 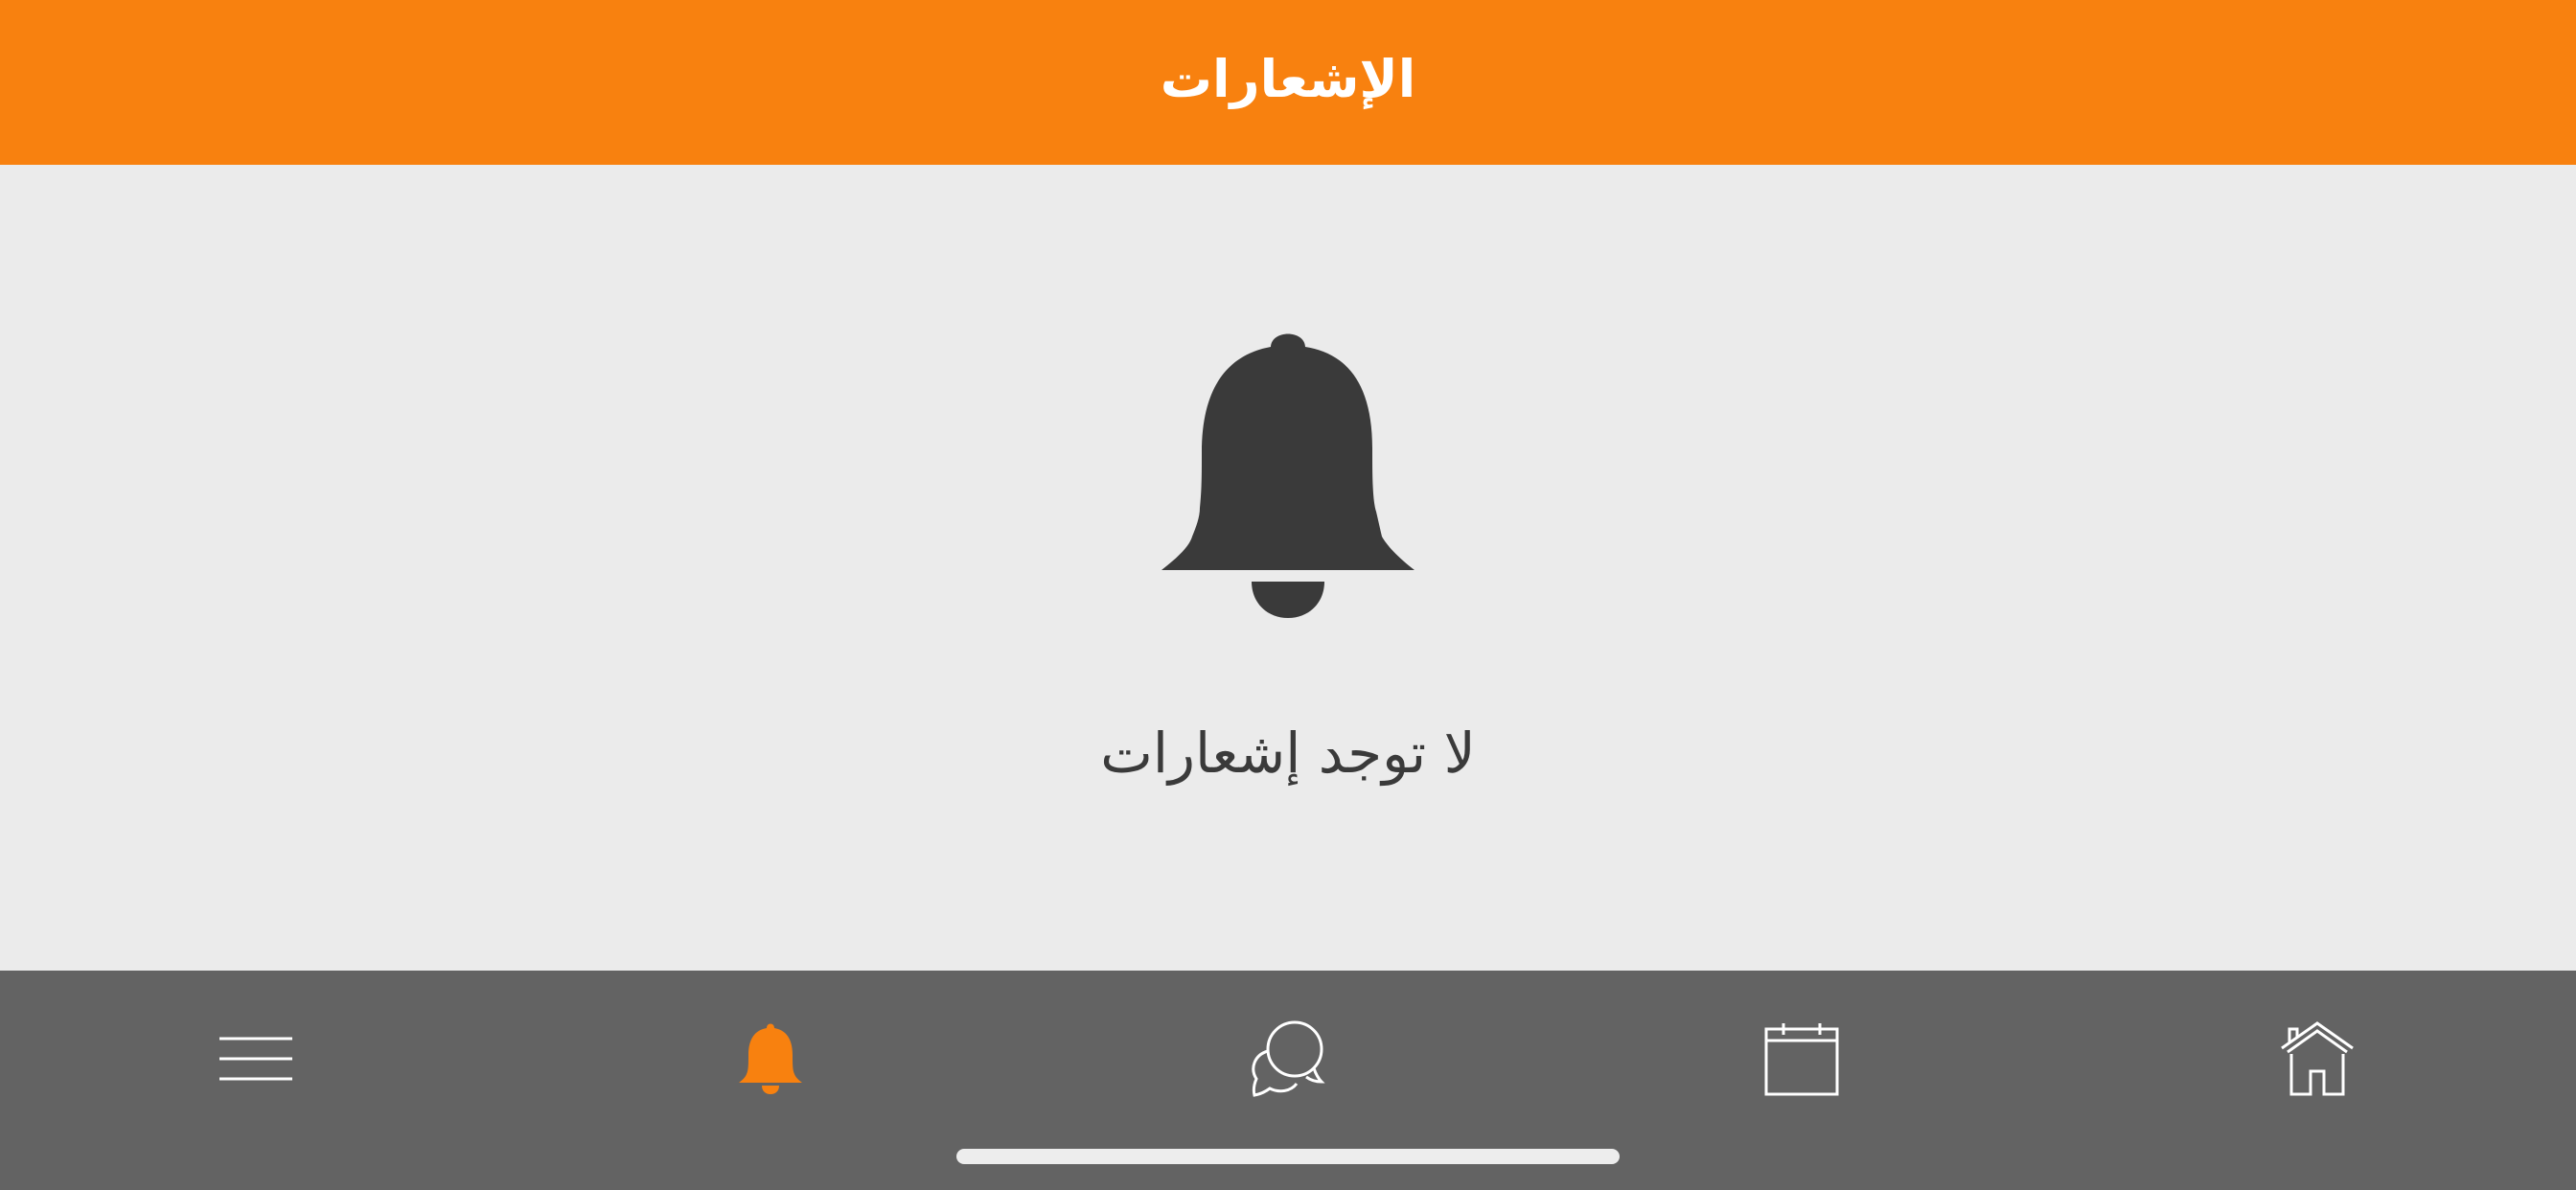 I want to click on menu-icon, so click(x=255, y=1059).